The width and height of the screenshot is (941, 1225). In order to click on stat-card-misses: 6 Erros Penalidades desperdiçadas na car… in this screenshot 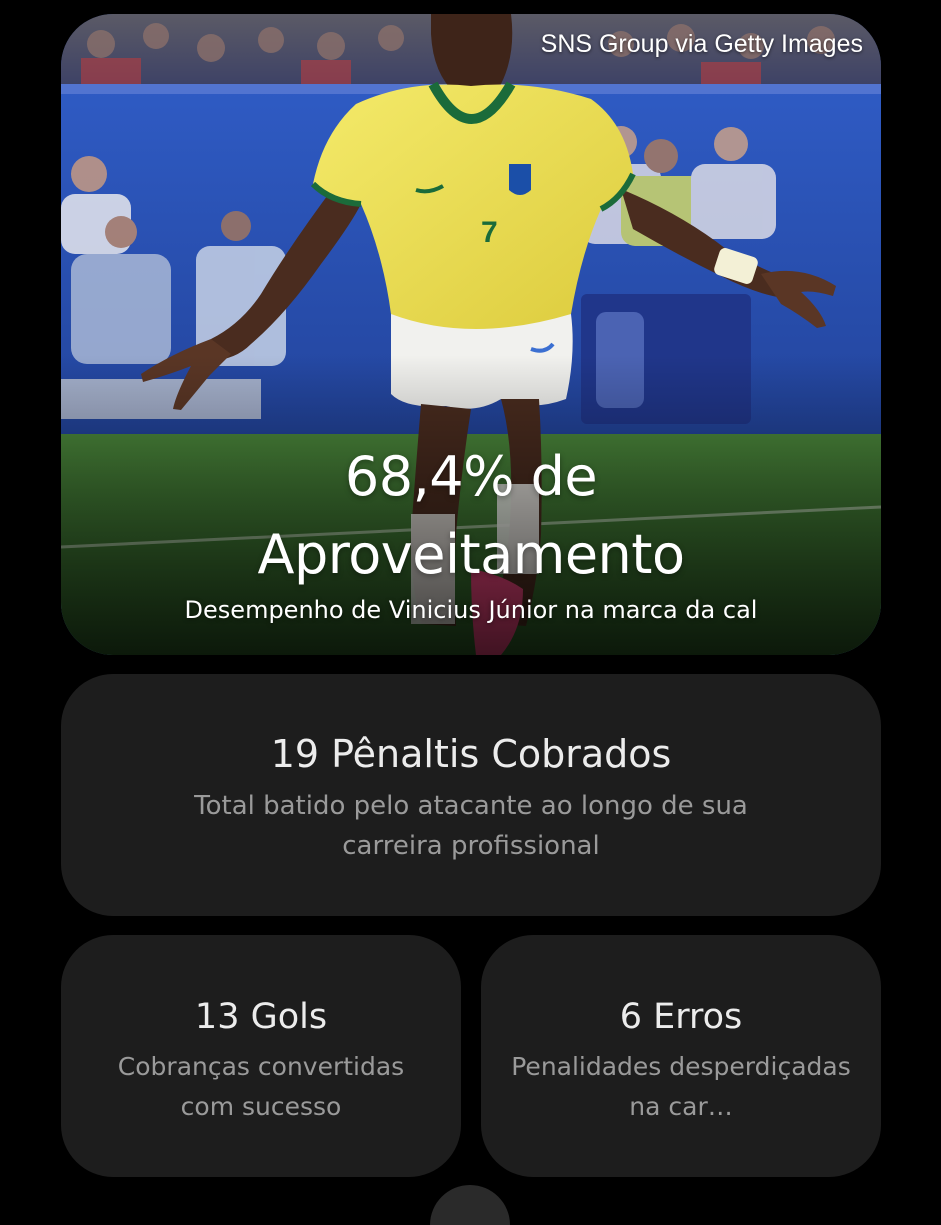, I will do `click(681, 1056)`.